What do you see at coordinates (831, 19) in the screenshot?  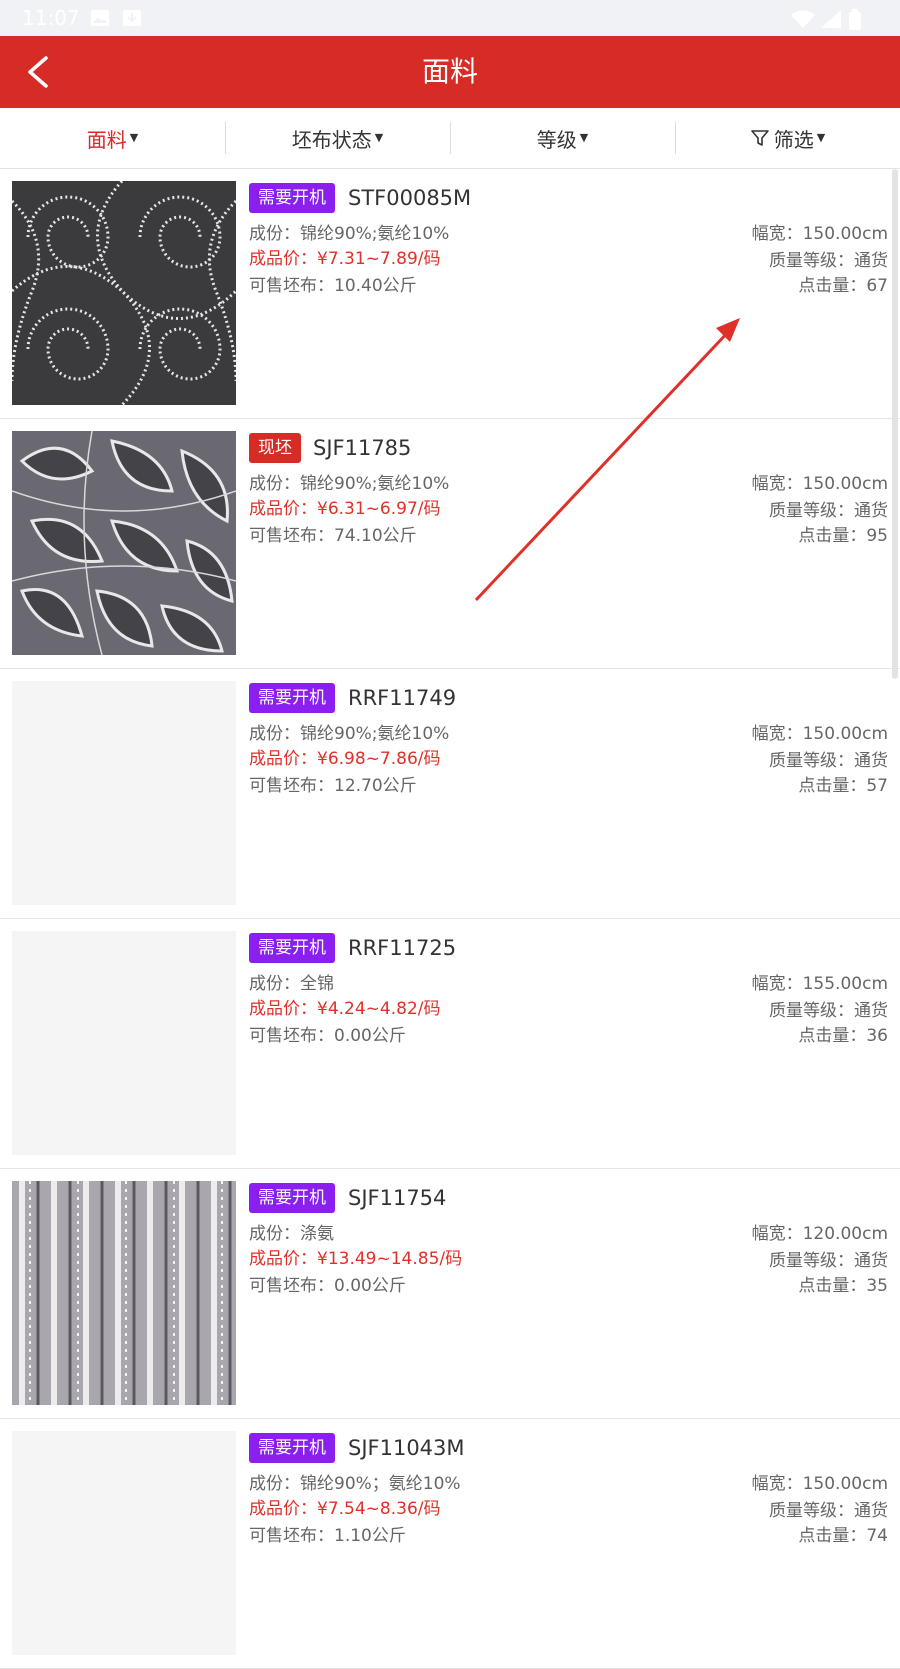 I see `signal-icon` at bounding box center [831, 19].